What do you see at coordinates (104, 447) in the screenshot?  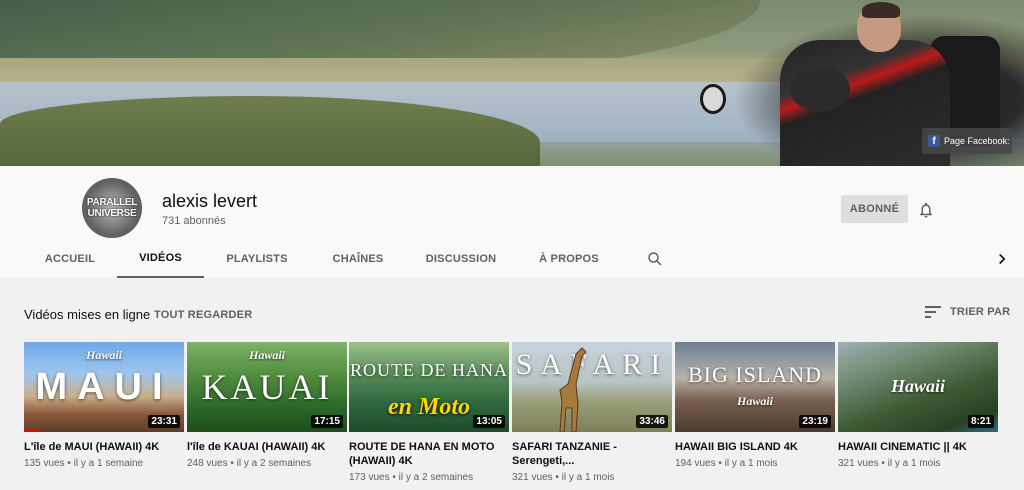 I see `video-title: L'île de MAUI (HAWAII) 4K` at bounding box center [104, 447].